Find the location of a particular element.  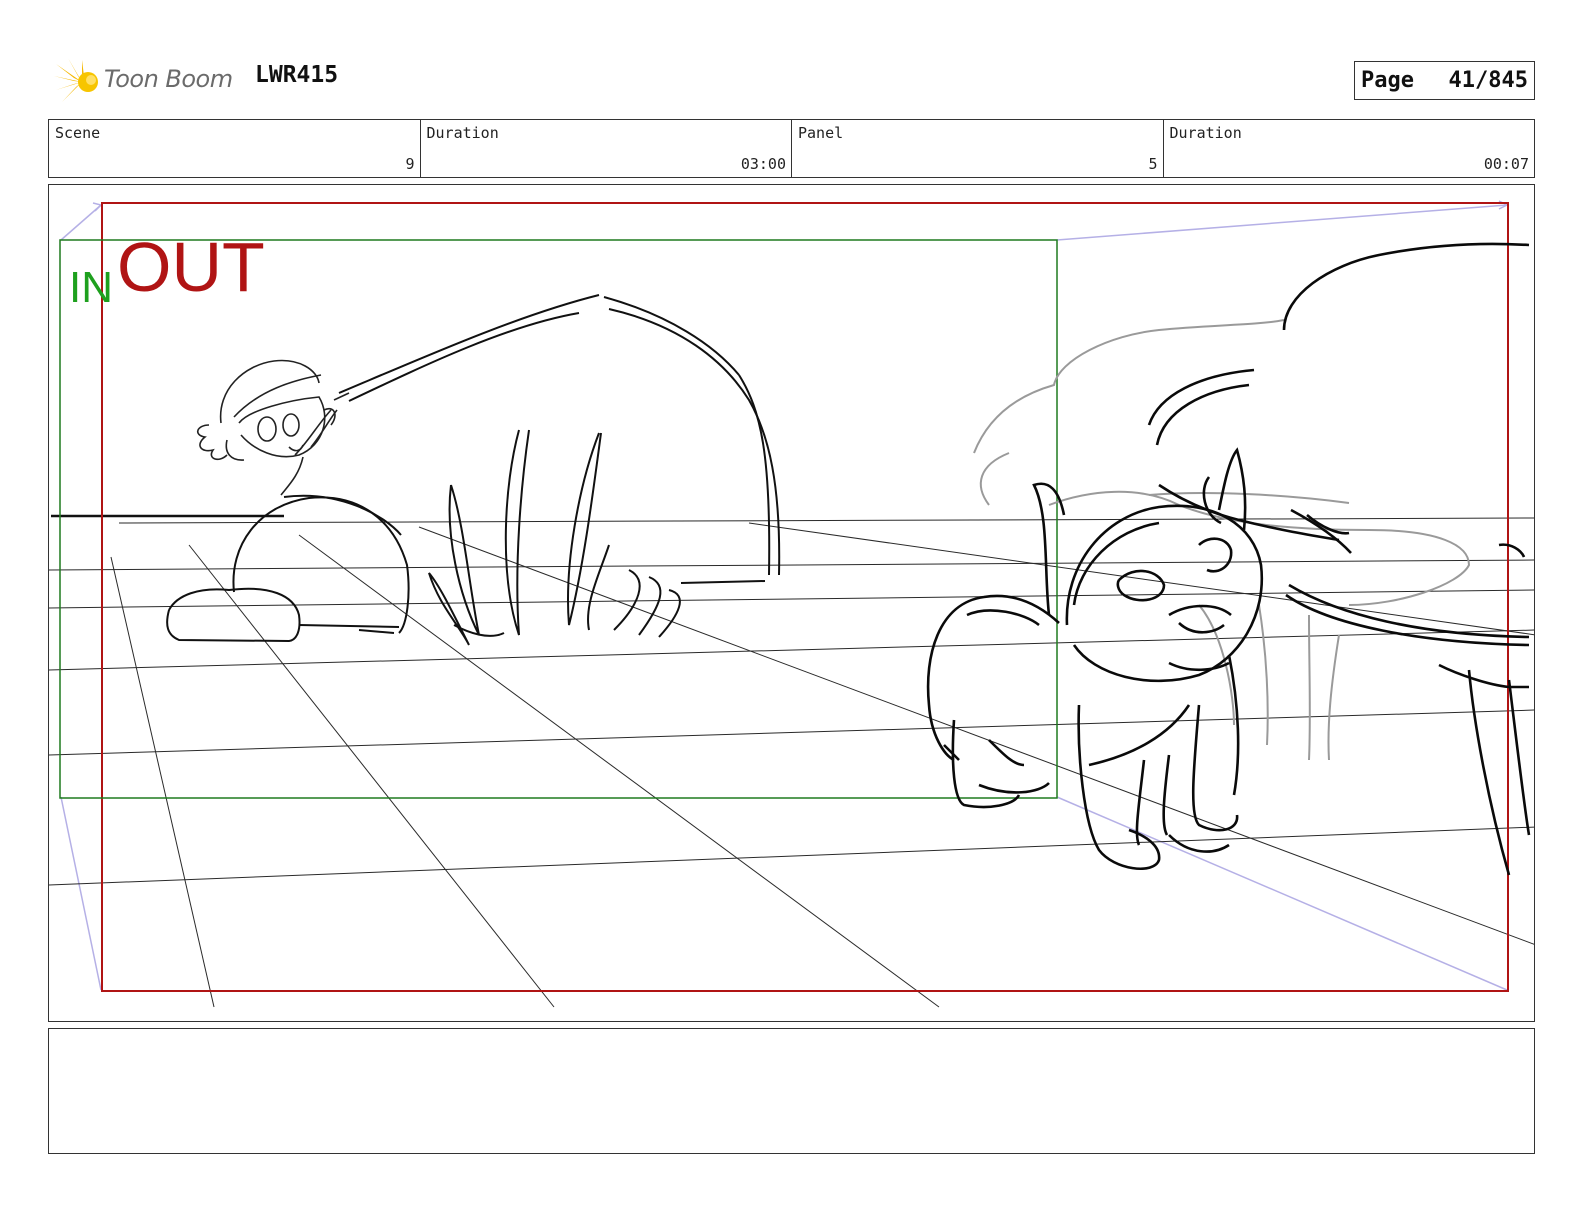

panel-value: 5 is located at coordinates (1153, 164).